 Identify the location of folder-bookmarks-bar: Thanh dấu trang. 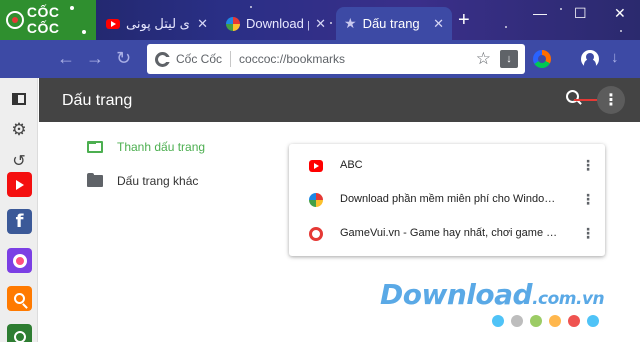
(146, 147).